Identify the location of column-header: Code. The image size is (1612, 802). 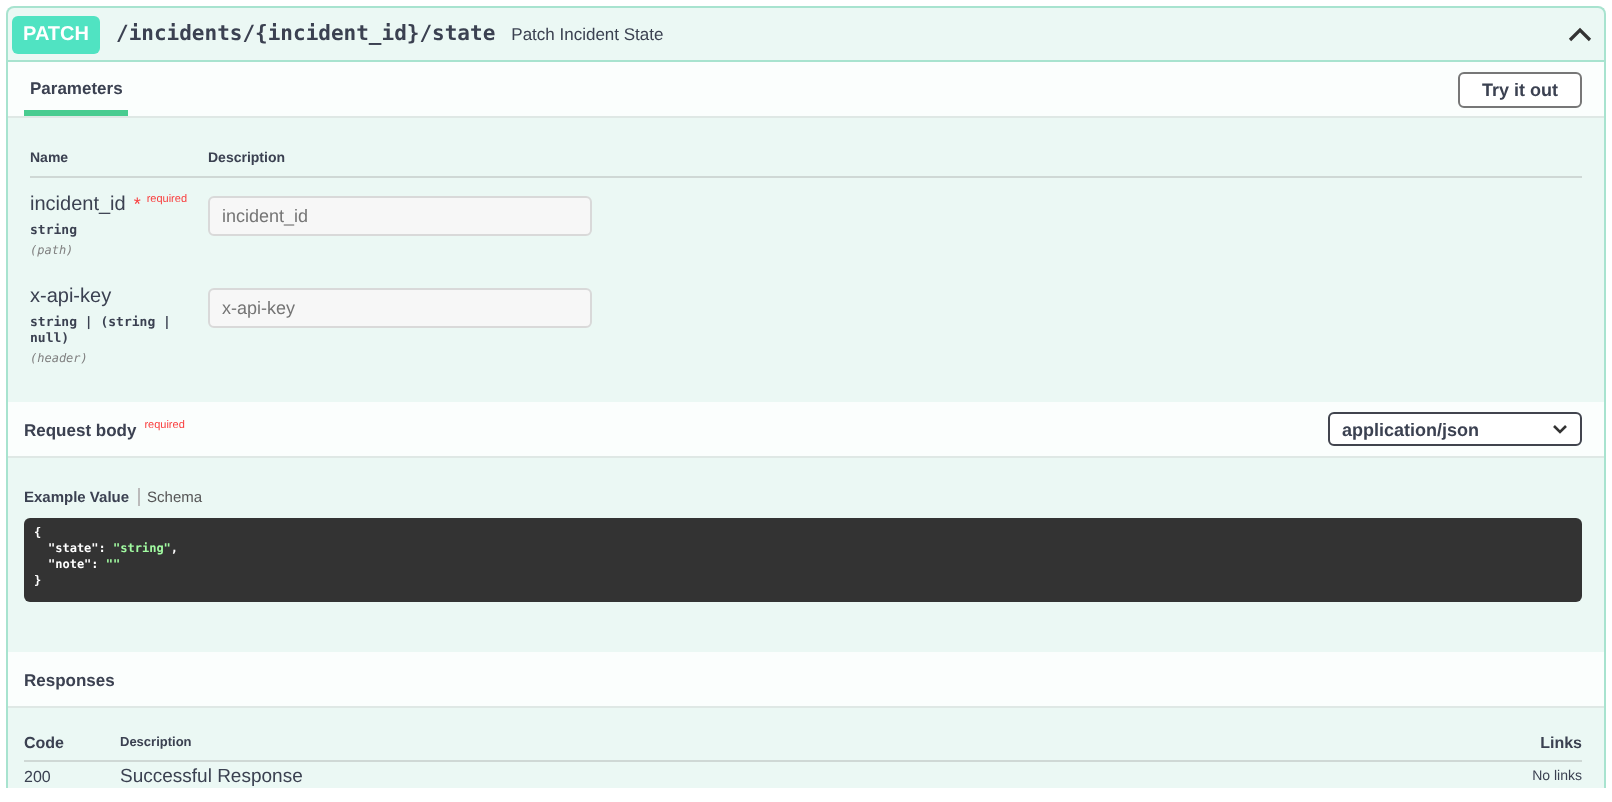
(45, 743).